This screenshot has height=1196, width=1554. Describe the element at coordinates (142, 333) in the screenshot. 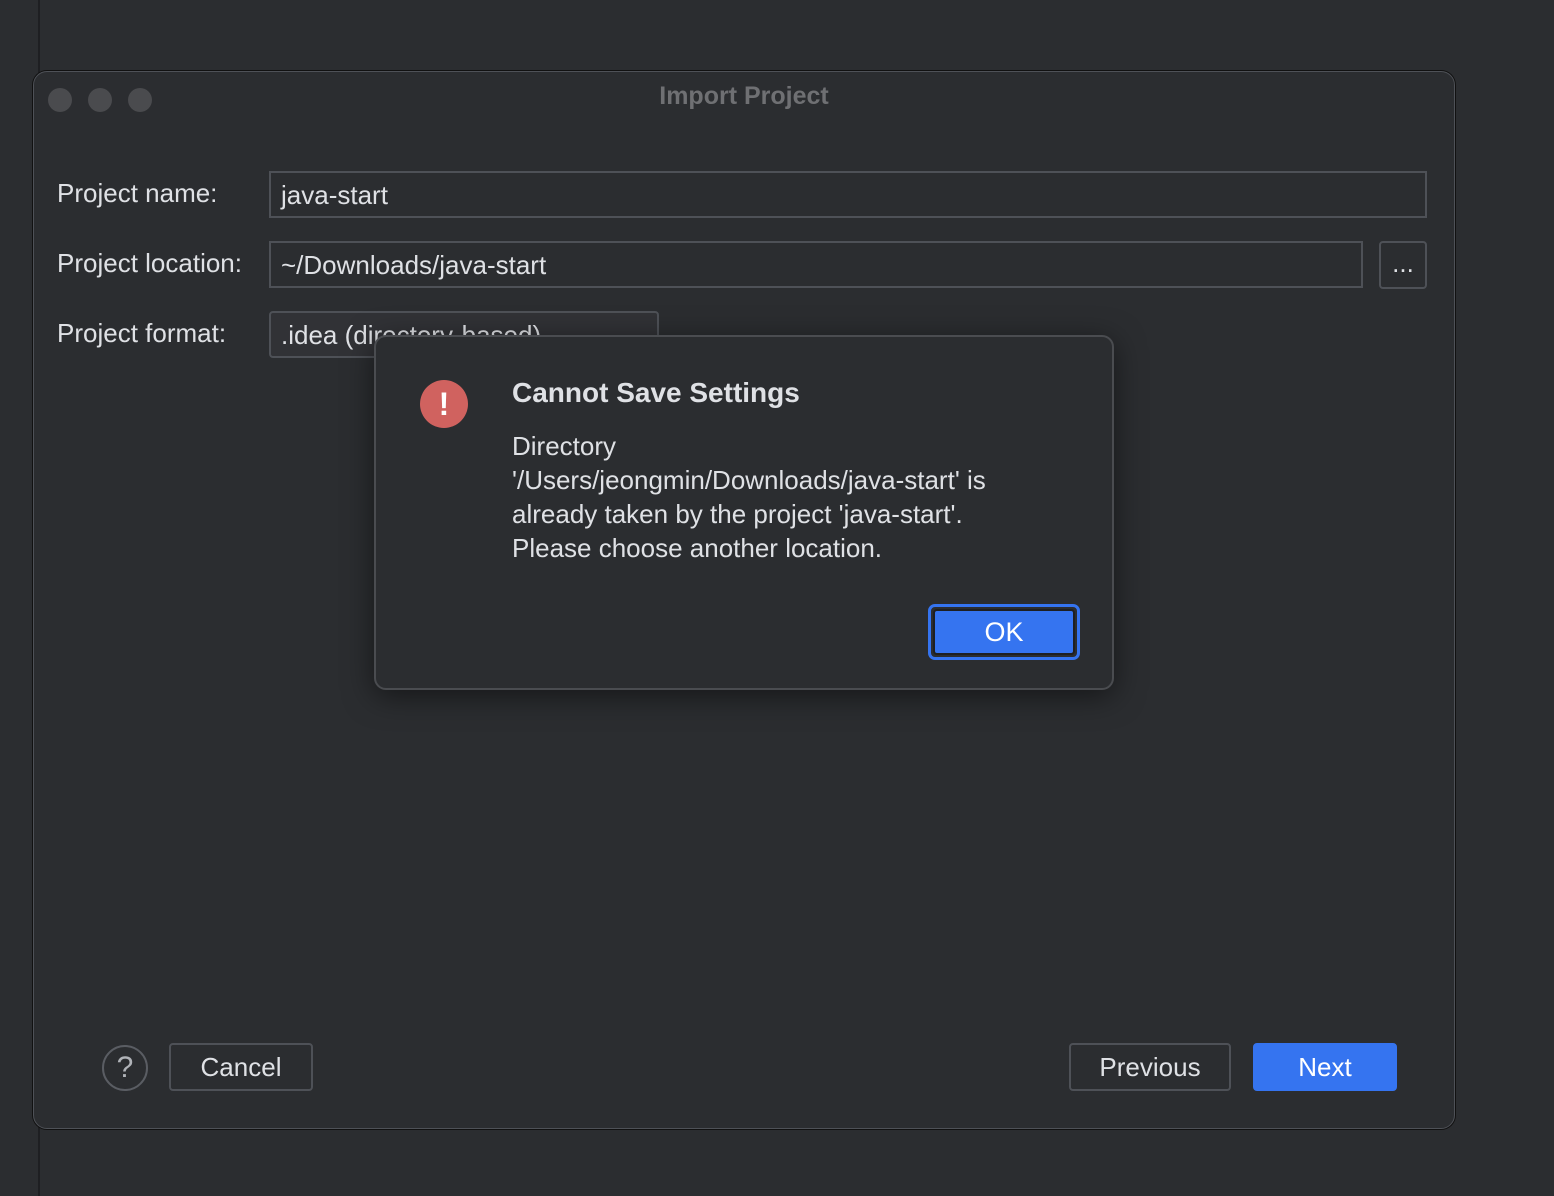

I see `project-format-label: Project format:` at that location.